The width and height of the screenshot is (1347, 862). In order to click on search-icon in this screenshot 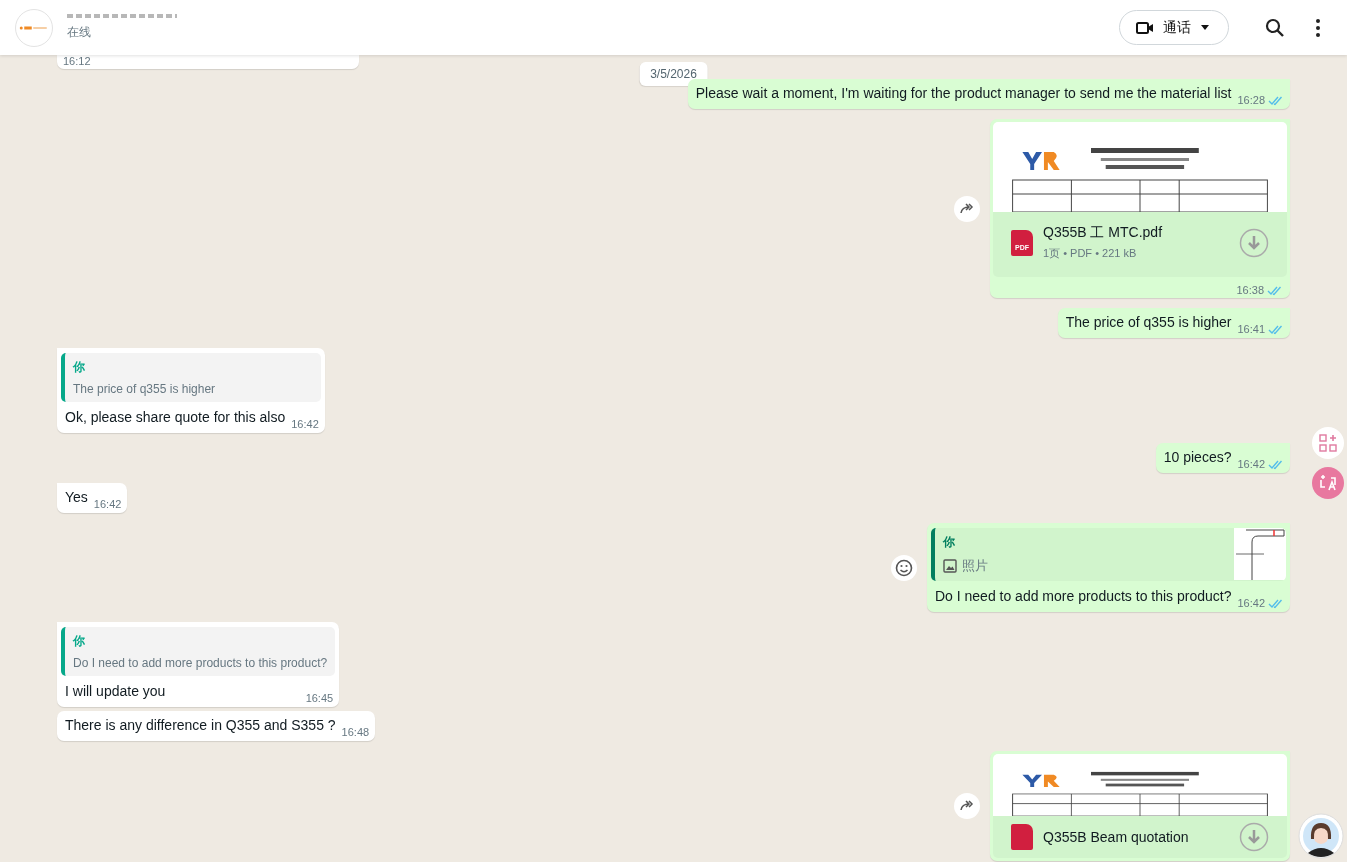, I will do `click(1275, 27)`.